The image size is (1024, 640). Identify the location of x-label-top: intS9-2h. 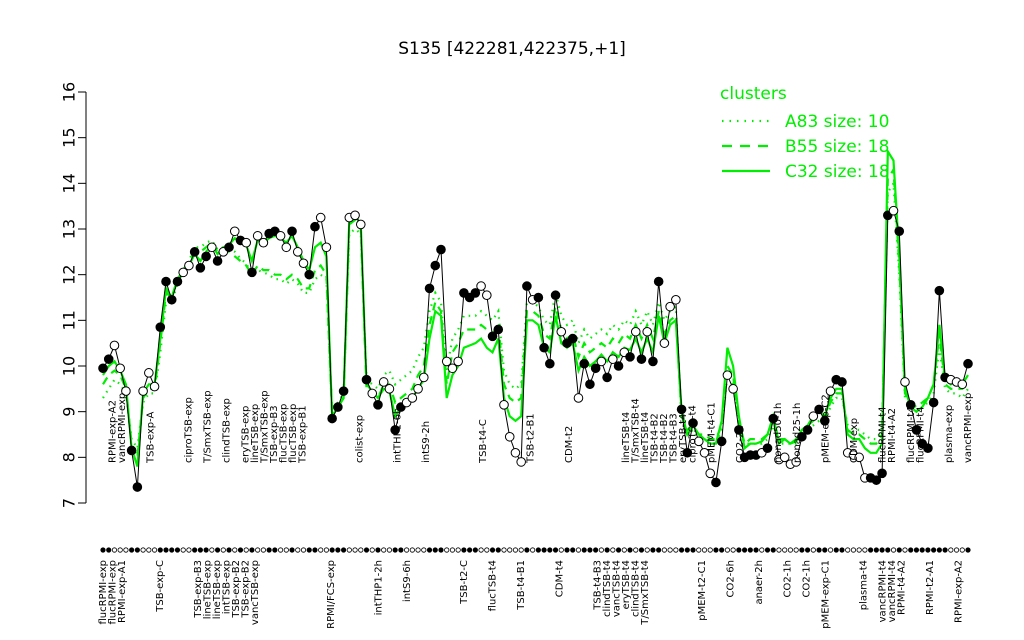
(426, 442).